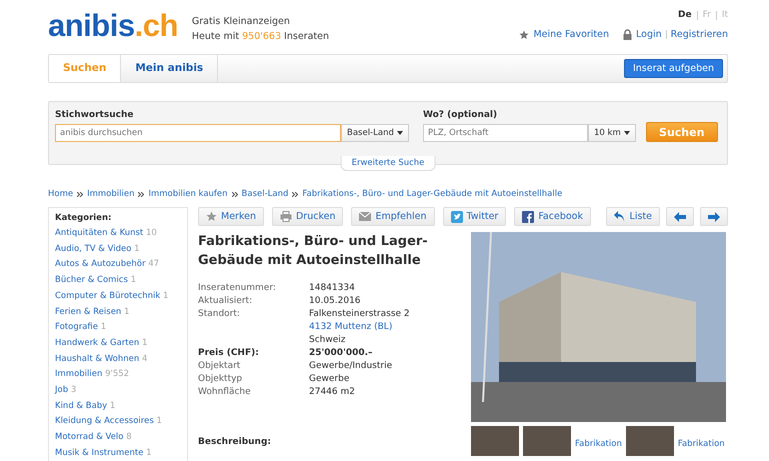  I want to click on login-link: Login, so click(649, 34).